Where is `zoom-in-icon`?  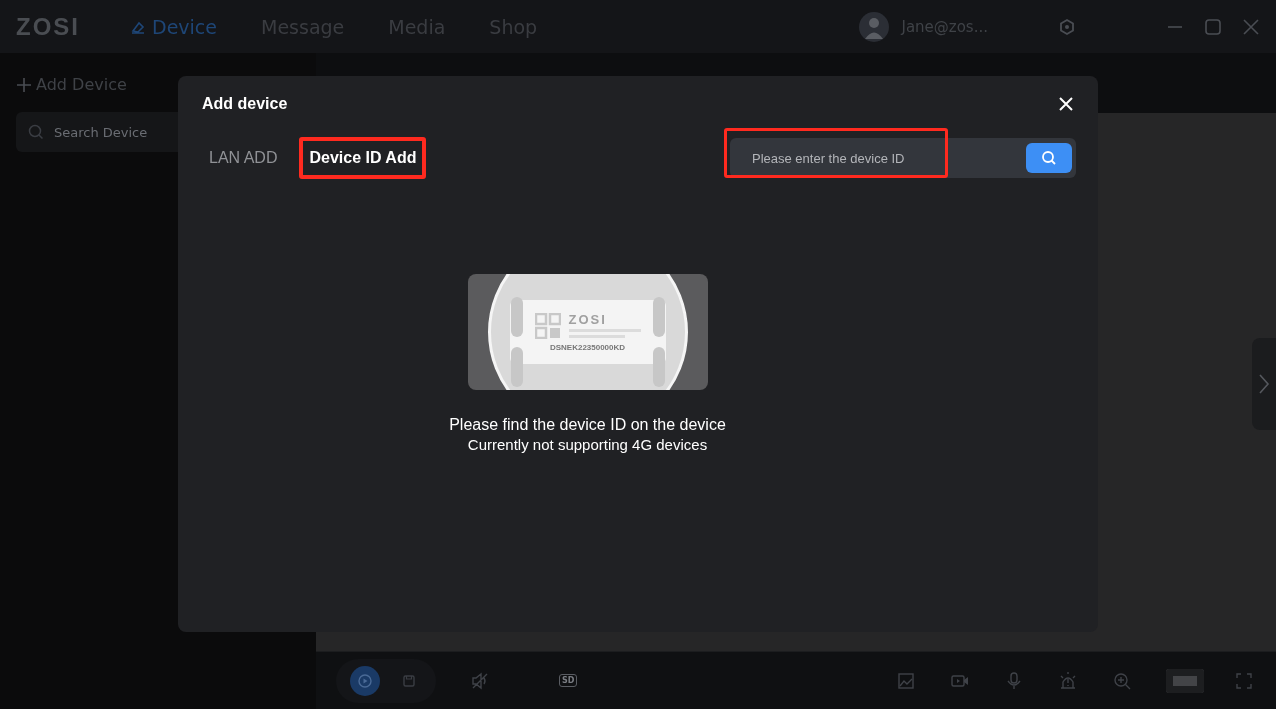
zoom-in-icon is located at coordinates (1122, 680).